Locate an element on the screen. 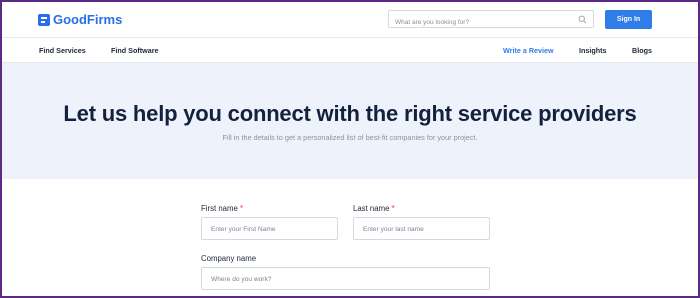 Image resolution: width=700 pixels, height=298 pixels. goodfirms-logo-icon is located at coordinates (44, 19).